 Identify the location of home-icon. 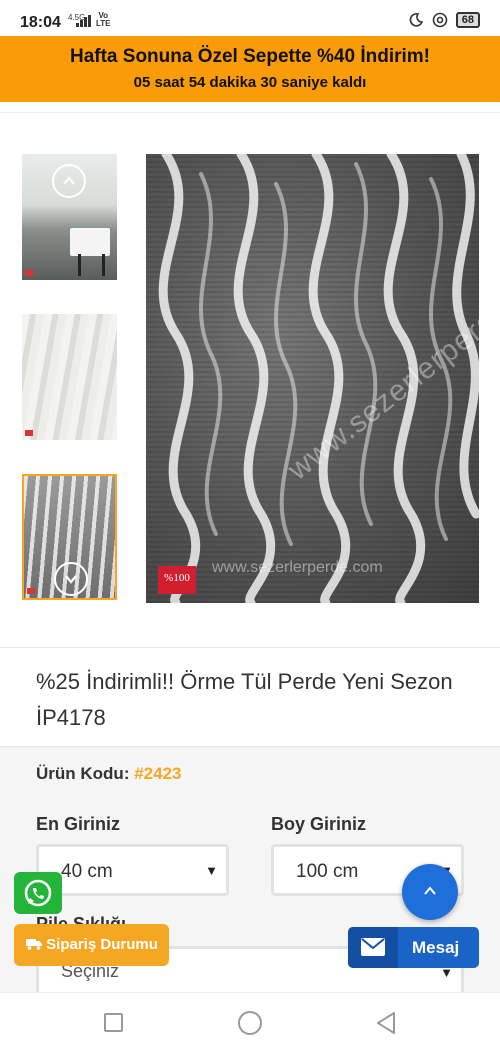
(250, 1023).